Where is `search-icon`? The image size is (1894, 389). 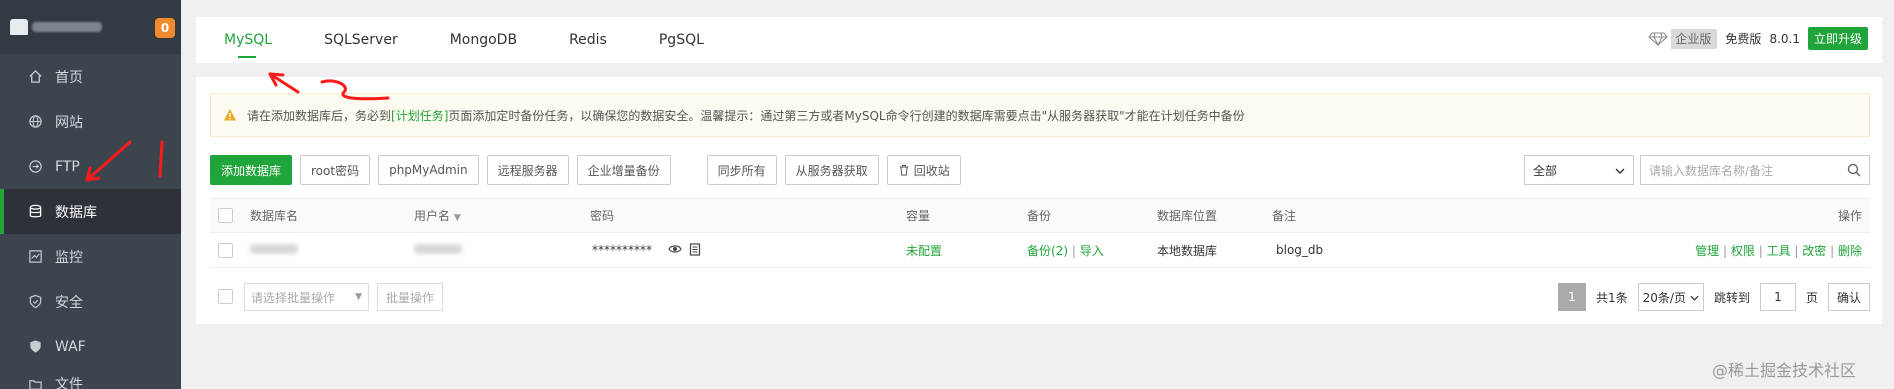
search-icon is located at coordinates (1854, 170).